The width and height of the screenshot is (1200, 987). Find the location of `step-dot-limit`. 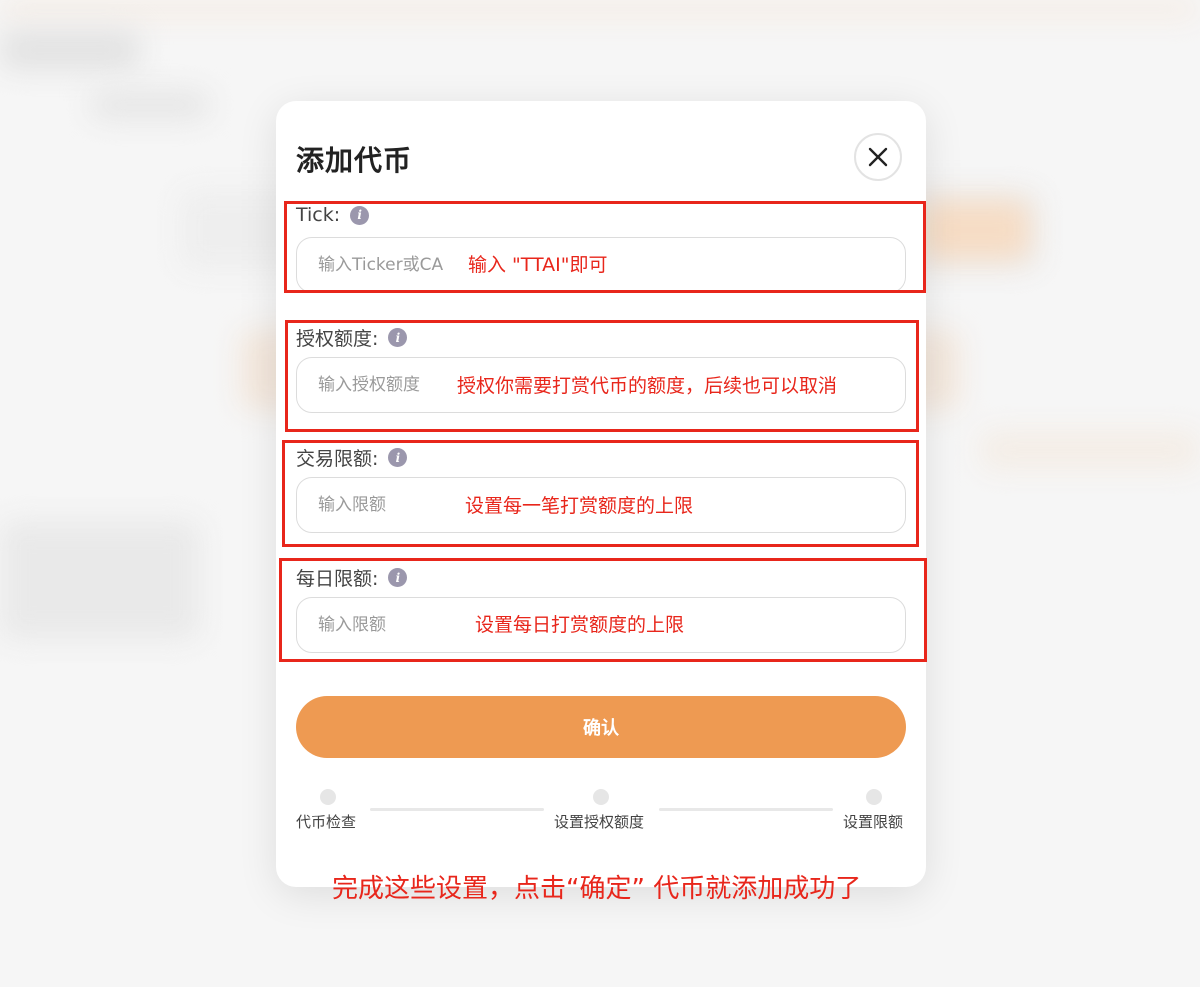

step-dot-limit is located at coordinates (874, 797).